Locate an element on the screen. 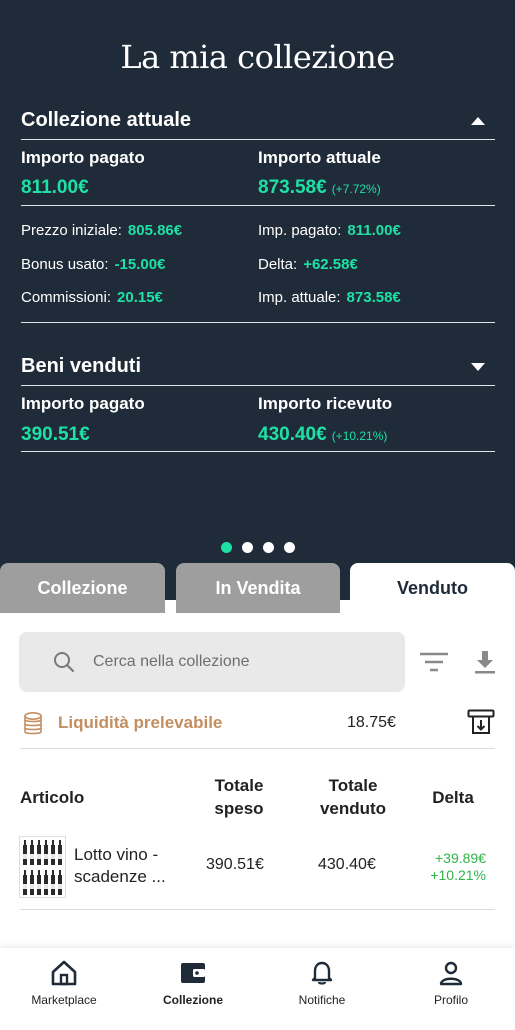 The width and height of the screenshot is (515, 1030). delta-value: +62.58€ is located at coordinates (330, 264).